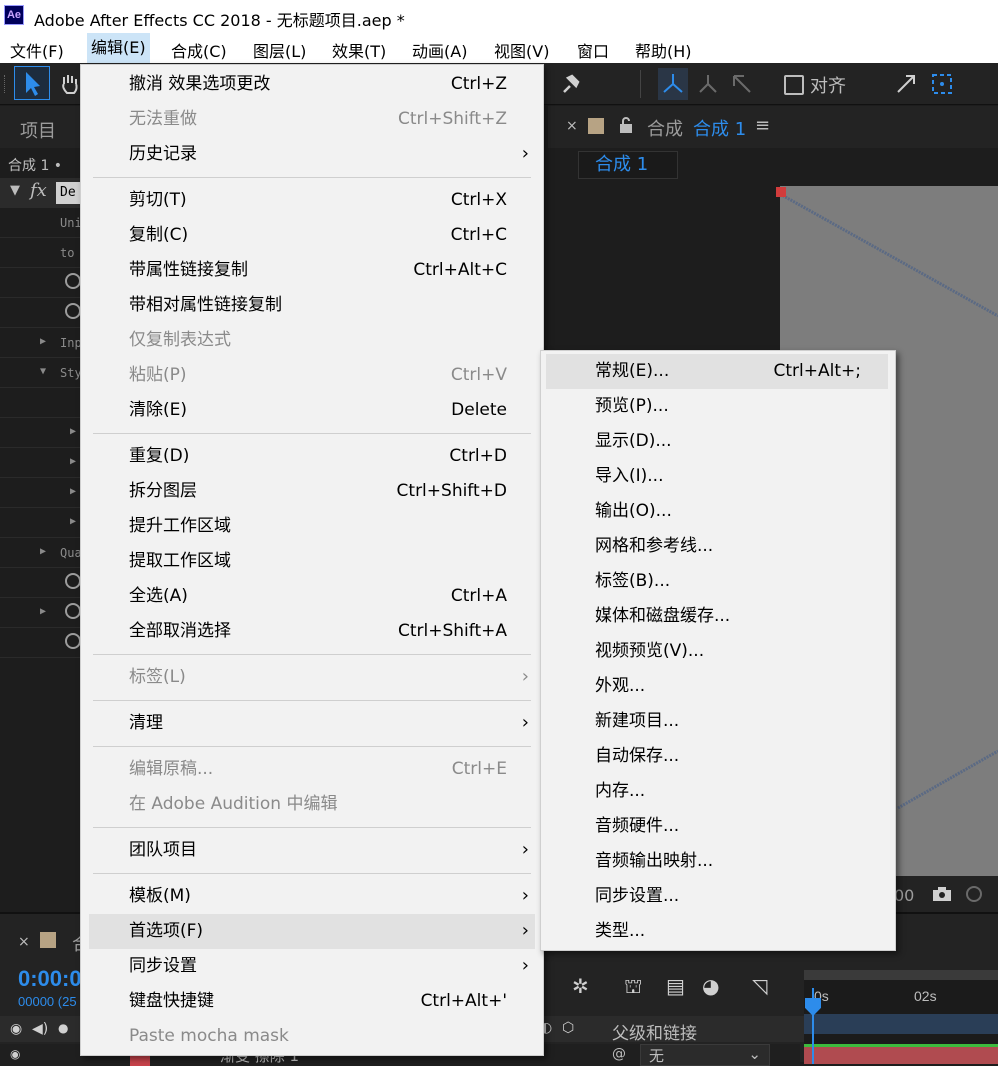 The height and width of the screenshot is (1066, 998). I want to click on edit-menu-item-6: 带属性链接复制 Ctrl+Alt+C, so click(312, 270).